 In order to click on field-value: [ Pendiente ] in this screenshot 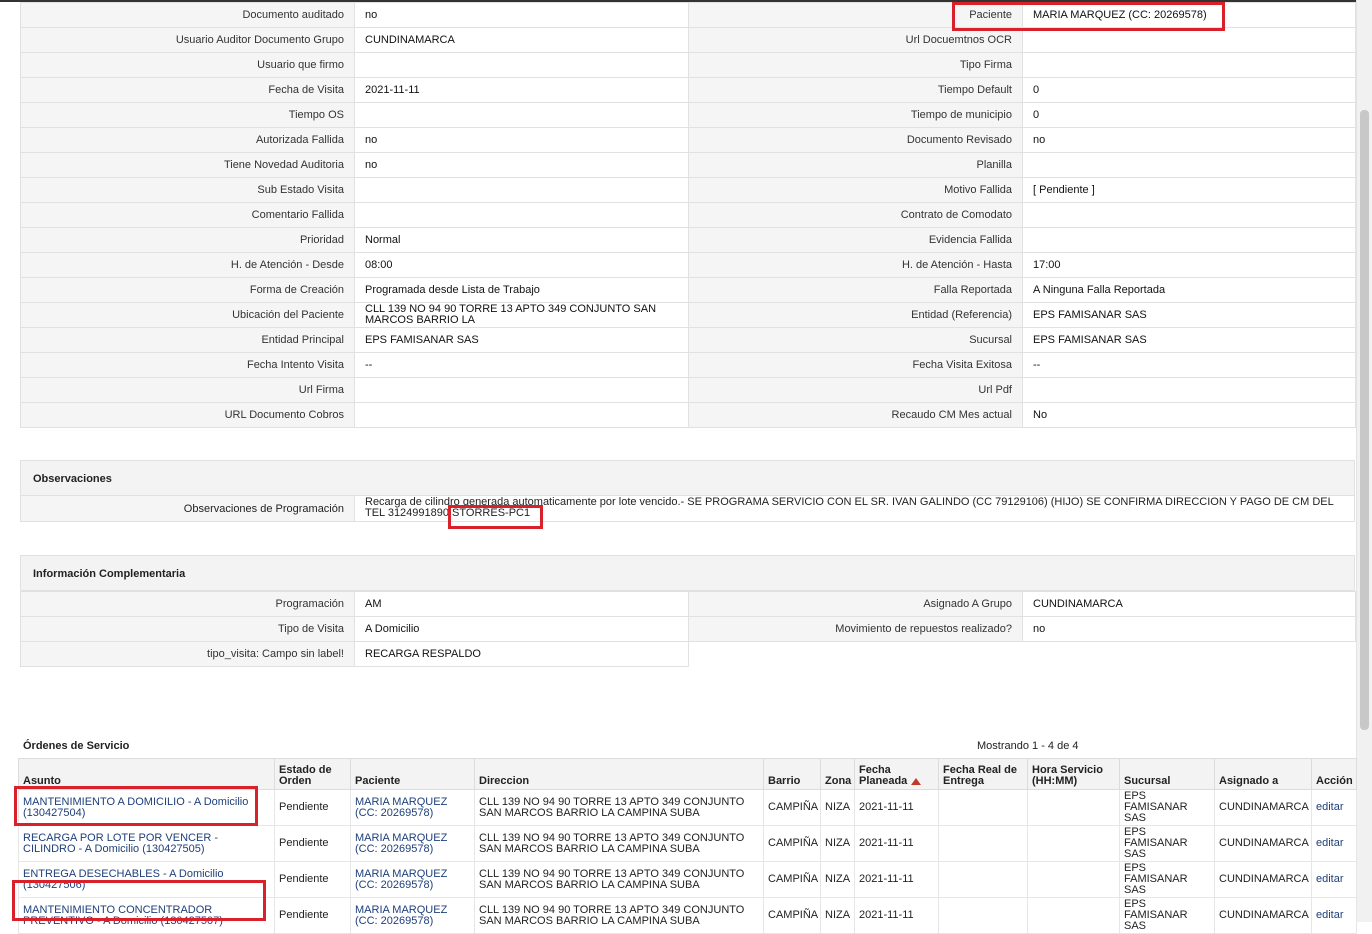, I will do `click(1189, 190)`.